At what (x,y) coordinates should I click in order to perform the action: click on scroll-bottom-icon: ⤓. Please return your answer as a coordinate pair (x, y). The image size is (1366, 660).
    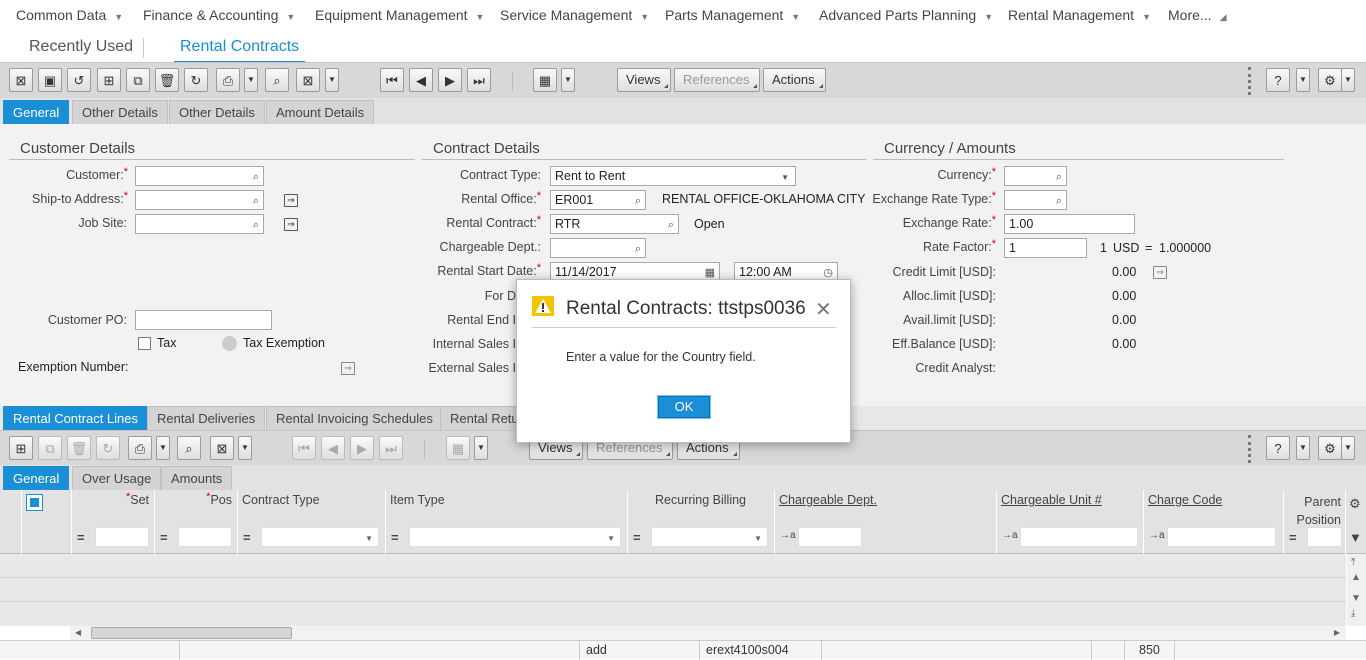
    Looking at the image, I should click on (1353, 613).